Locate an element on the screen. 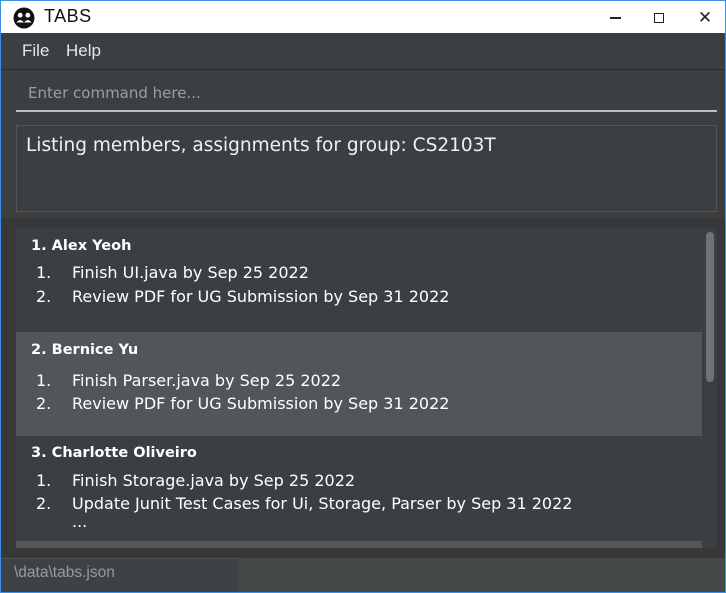 This screenshot has height=593, width=726. maximize-icon is located at coordinates (659, 18).